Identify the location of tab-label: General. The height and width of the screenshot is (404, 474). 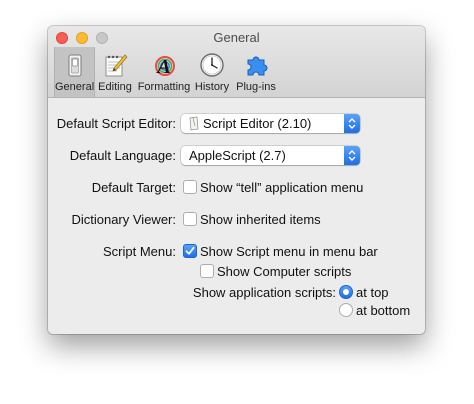
(75, 87).